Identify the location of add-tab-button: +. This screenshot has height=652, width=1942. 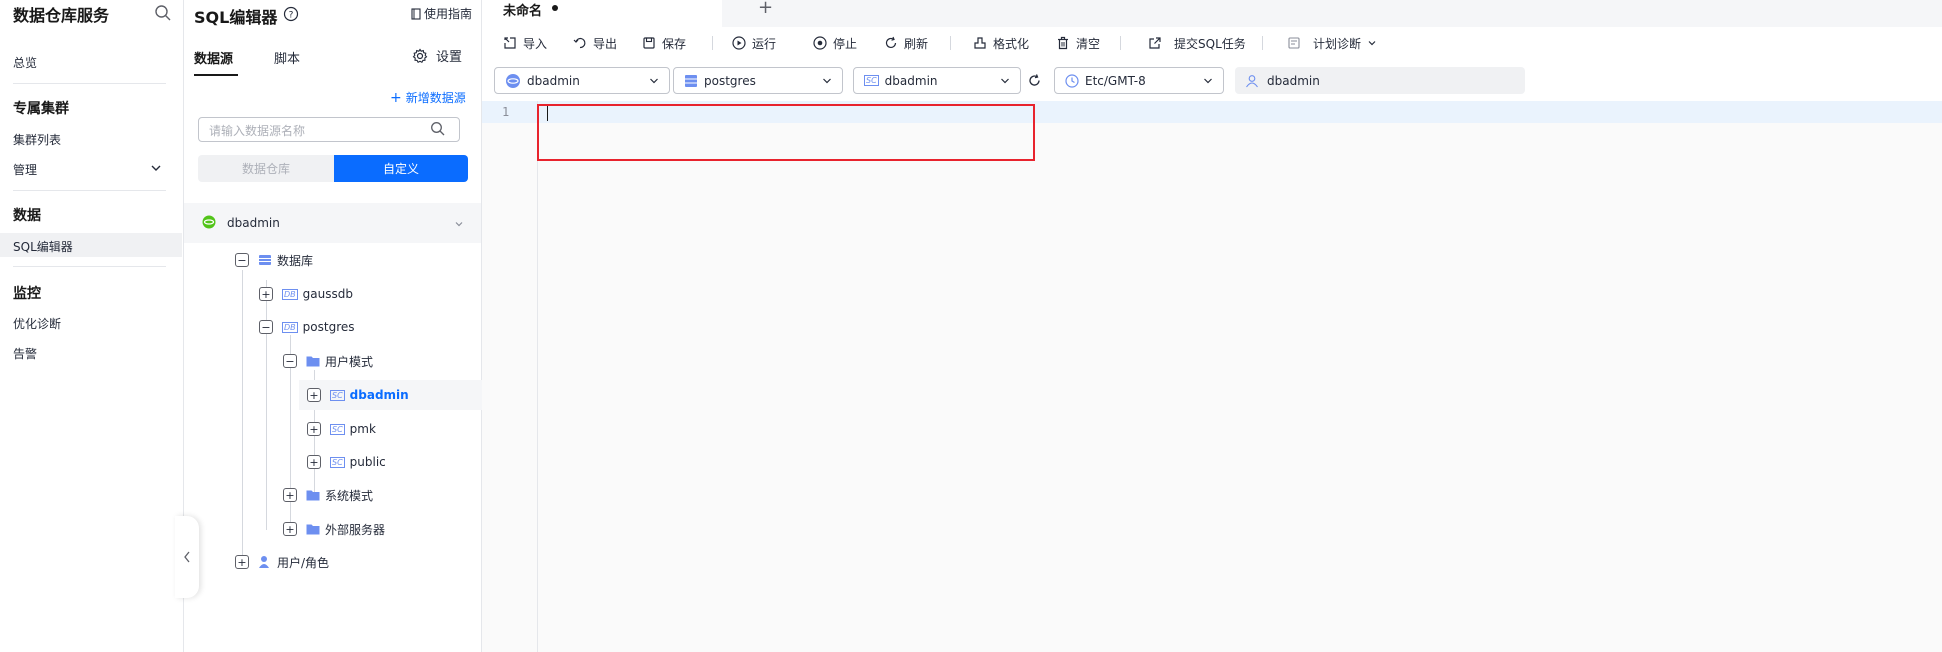
(765, 9).